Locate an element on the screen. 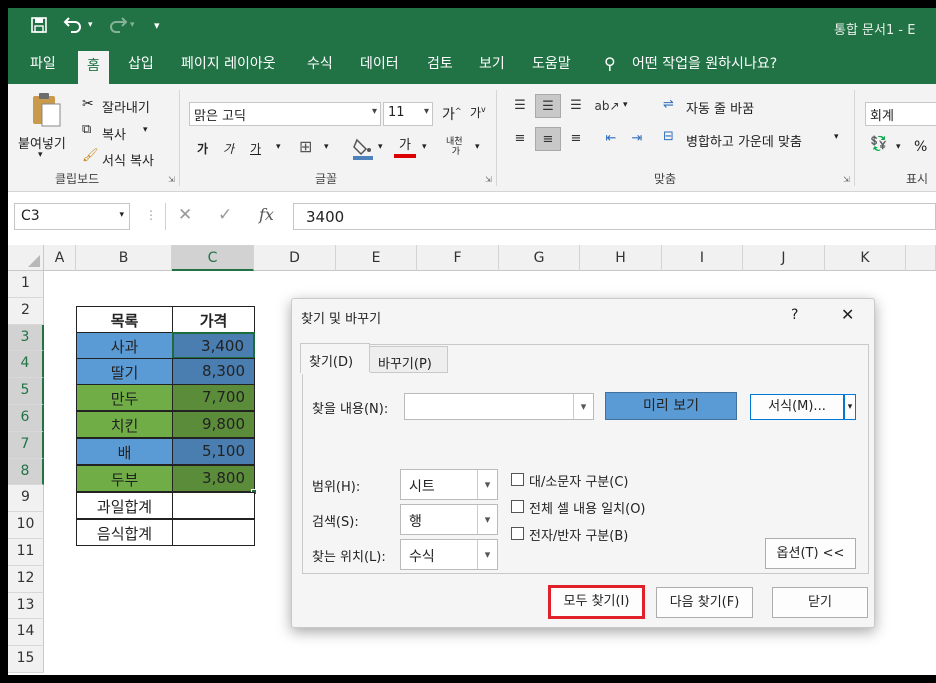  currency-icon: 💱 is located at coordinates (878, 144).